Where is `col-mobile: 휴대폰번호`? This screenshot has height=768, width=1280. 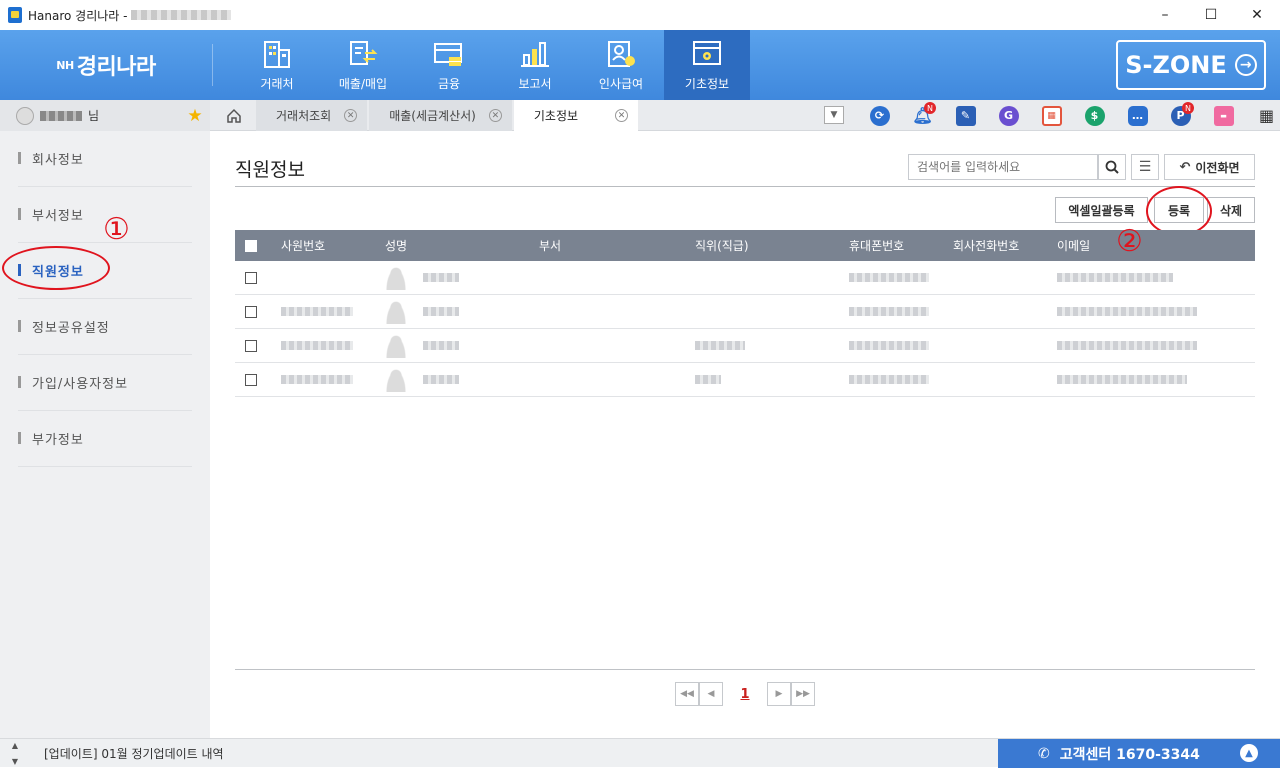
col-mobile: 휴대폰번호 is located at coordinates (901, 245).